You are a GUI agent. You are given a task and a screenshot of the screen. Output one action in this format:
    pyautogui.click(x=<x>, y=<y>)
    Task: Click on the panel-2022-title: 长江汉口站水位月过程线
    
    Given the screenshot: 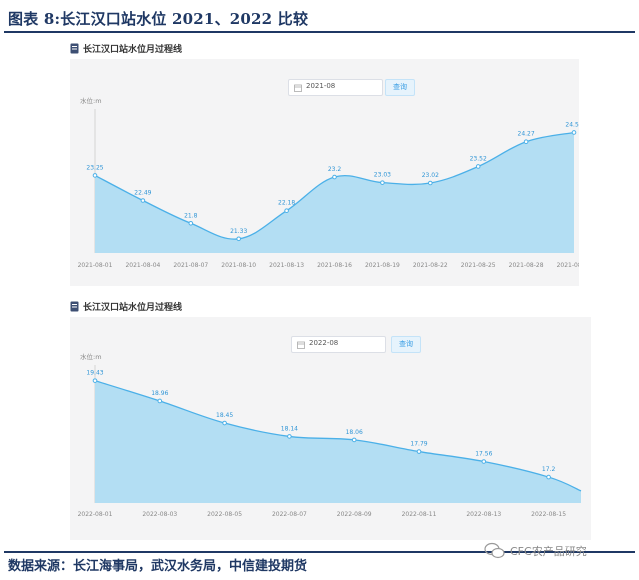 What is the action you would take?
    pyautogui.click(x=133, y=308)
    